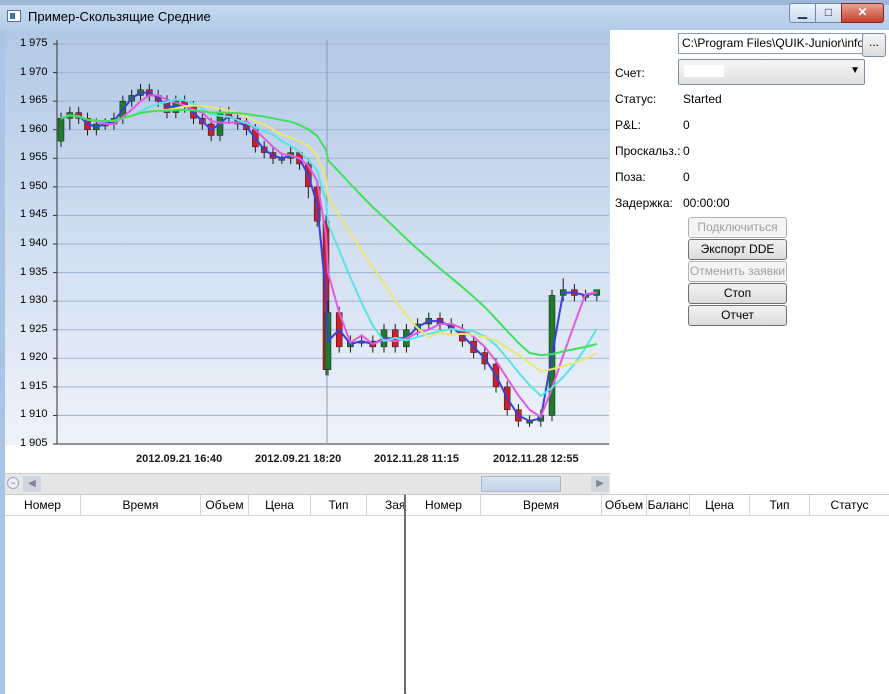  Describe the element at coordinates (624, 505) in the screenshot. I see `trades-col-volume: Объем` at that location.